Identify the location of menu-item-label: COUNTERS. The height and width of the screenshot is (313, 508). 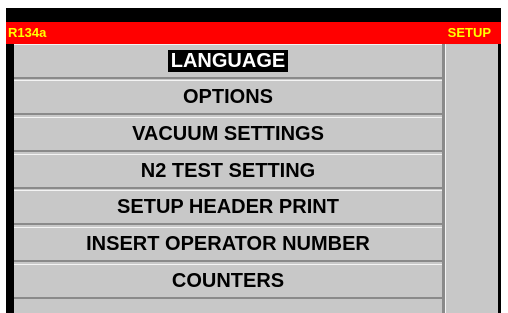
(228, 280).